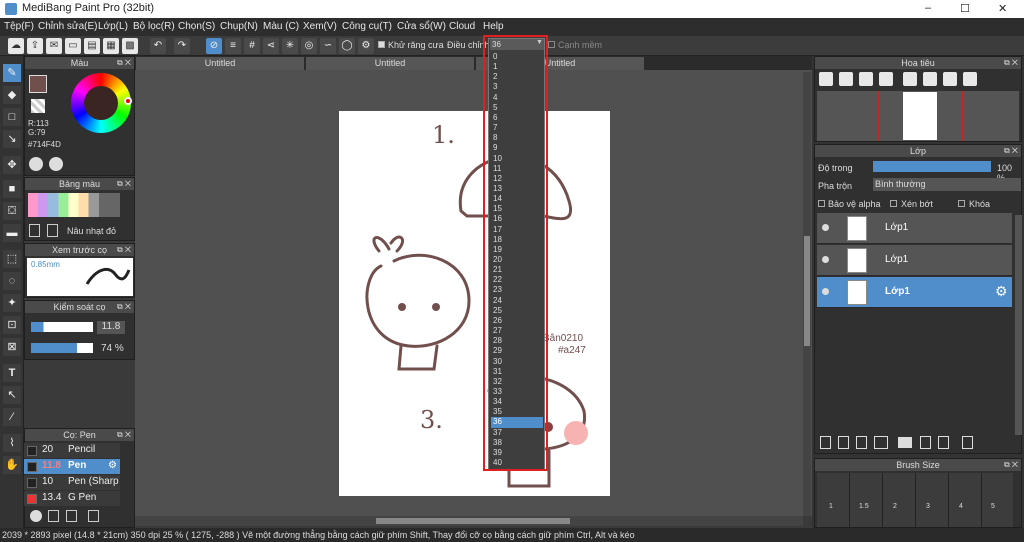 The height and width of the screenshot is (542, 1024). I want to click on rect-tool-icon: □, so click(12, 117).